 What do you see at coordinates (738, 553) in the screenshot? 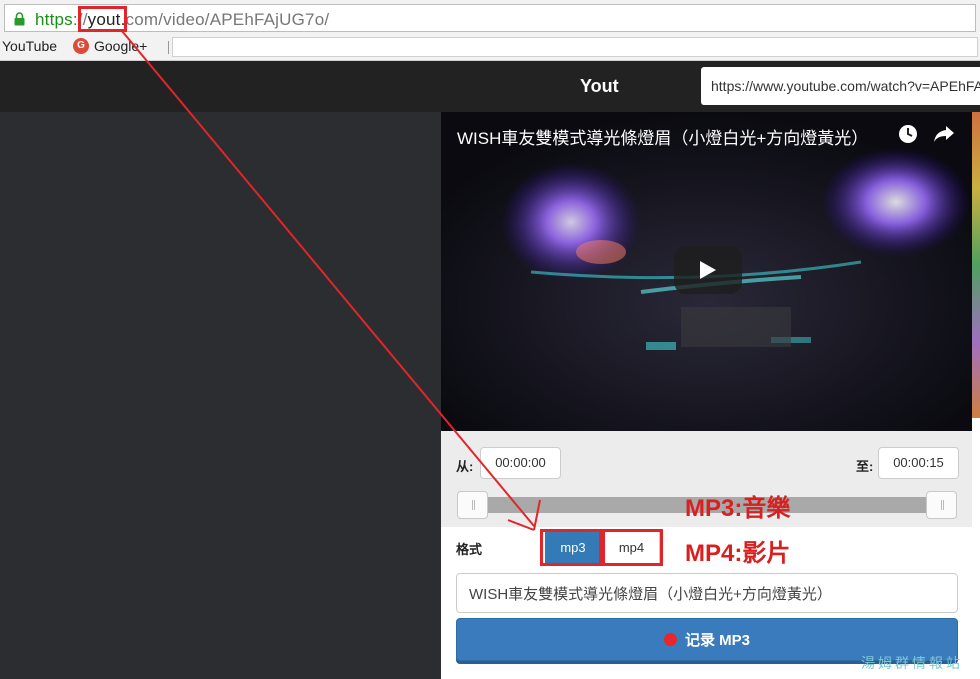
I see `annotation-mp4-note: MP4:影片` at bounding box center [738, 553].